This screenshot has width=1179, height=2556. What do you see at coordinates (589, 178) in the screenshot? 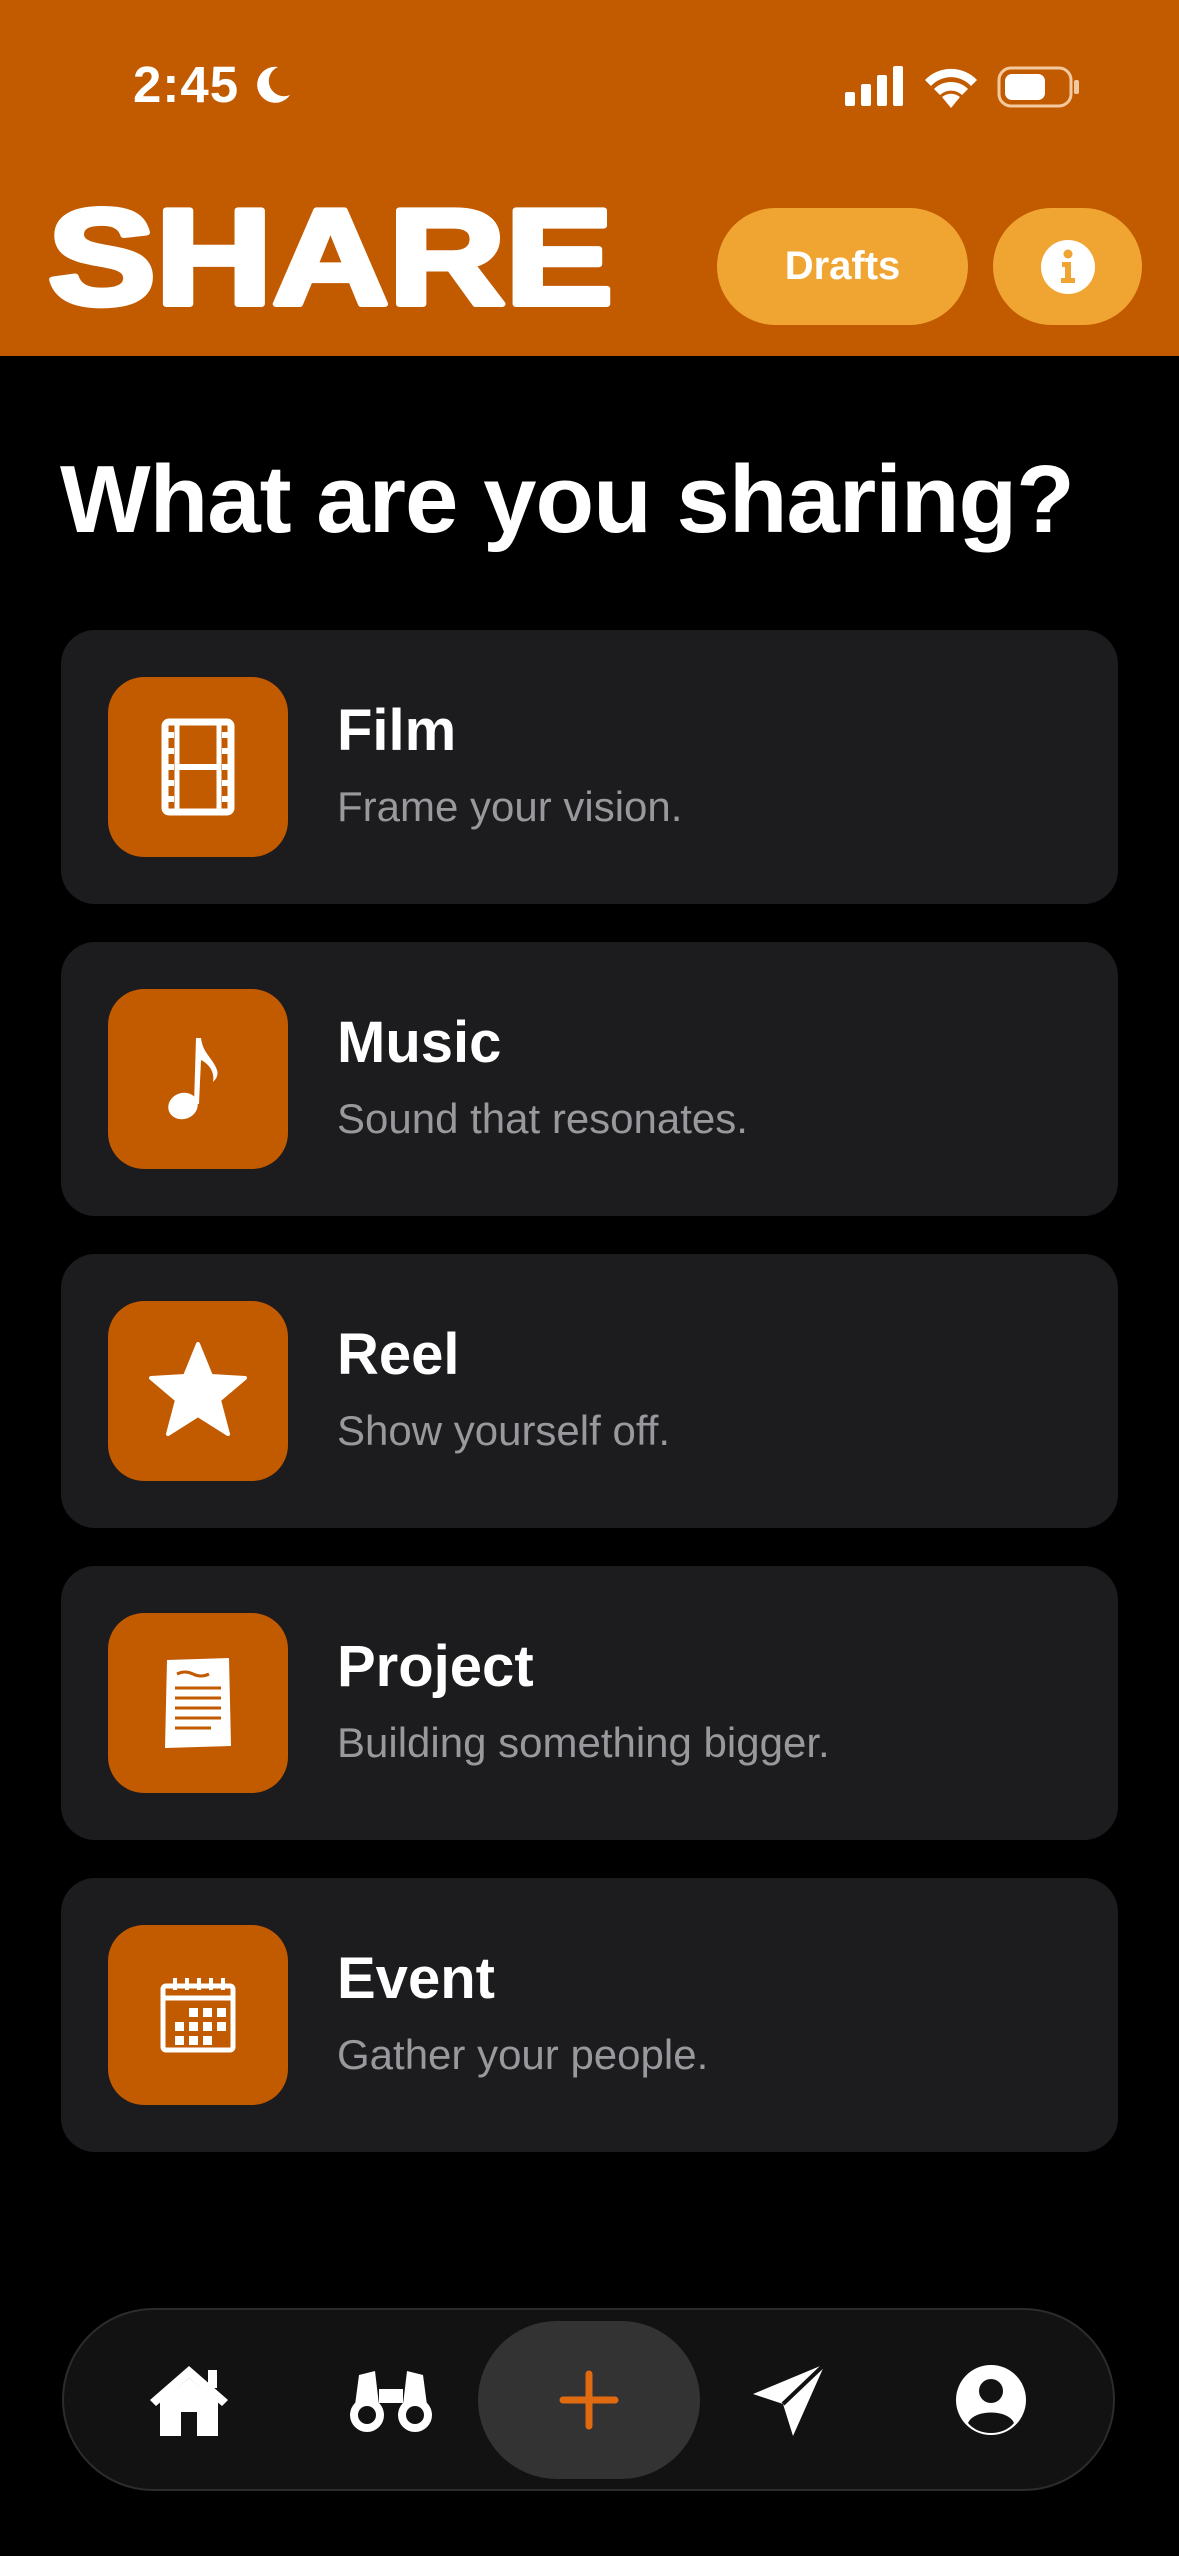
I see `header-bar: 2:45 SHARE Drafts` at bounding box center [589, 178].